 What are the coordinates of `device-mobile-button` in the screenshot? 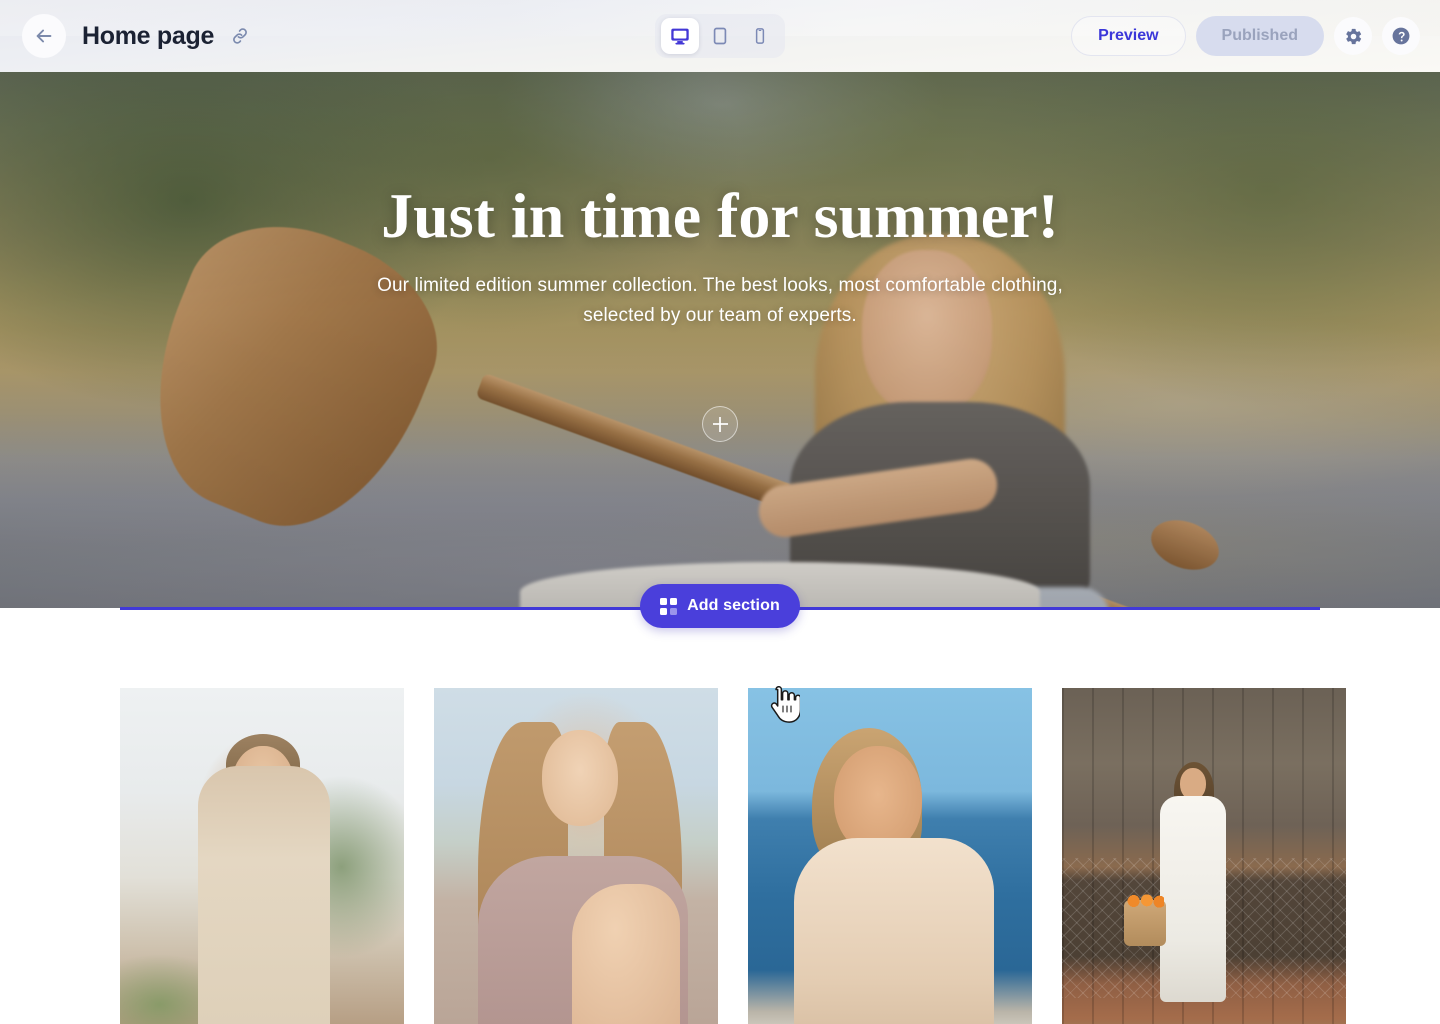 It's located at (760, 36).